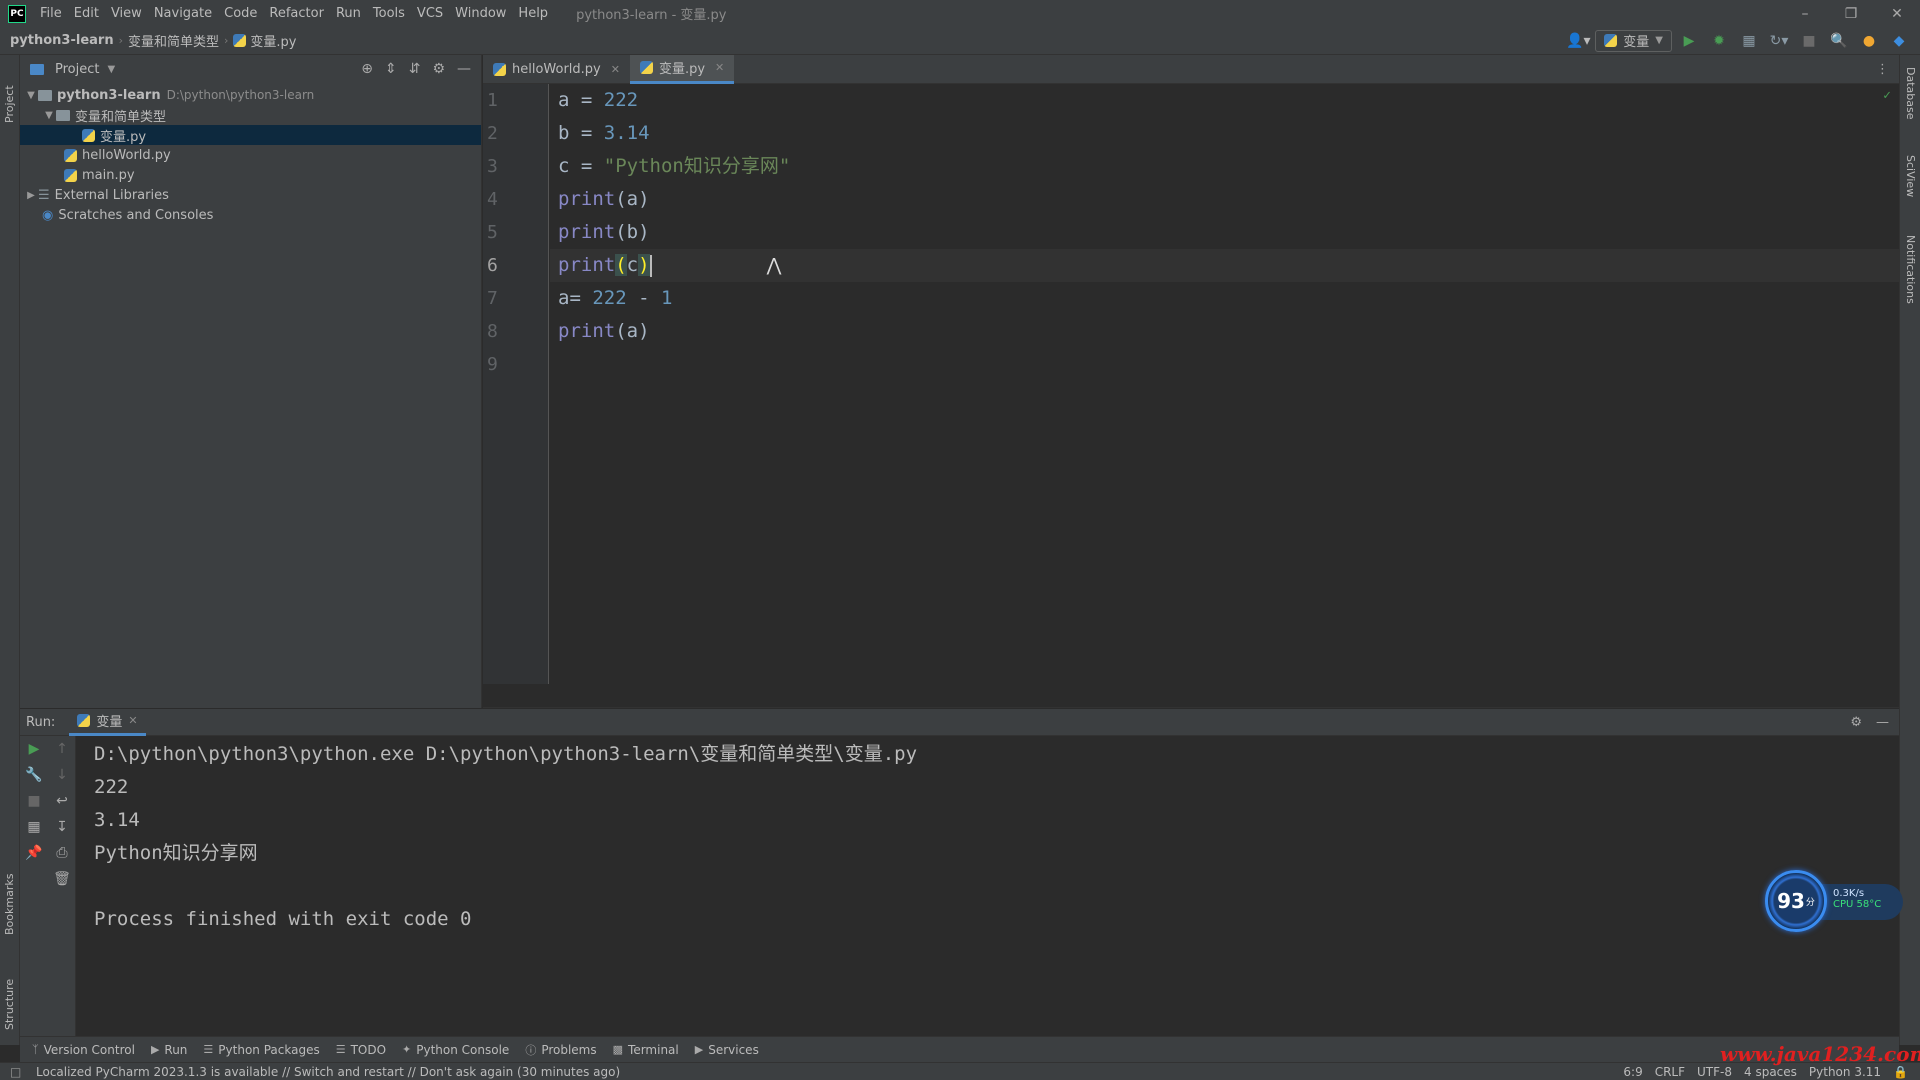 The image size is (1920, 1080). I want to click on tree-item-file: main.py, so click(250, 175).